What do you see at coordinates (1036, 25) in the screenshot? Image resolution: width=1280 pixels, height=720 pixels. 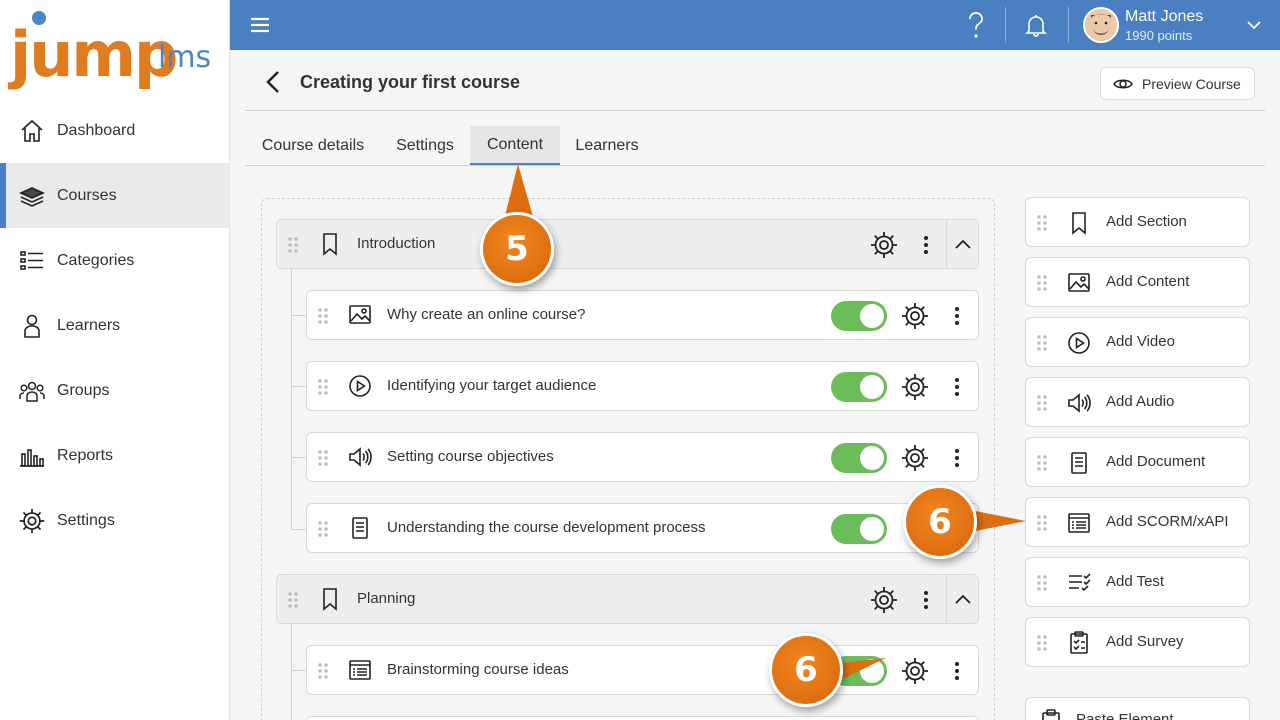 I see `bell-icon` at bounding box center [1036, 25].